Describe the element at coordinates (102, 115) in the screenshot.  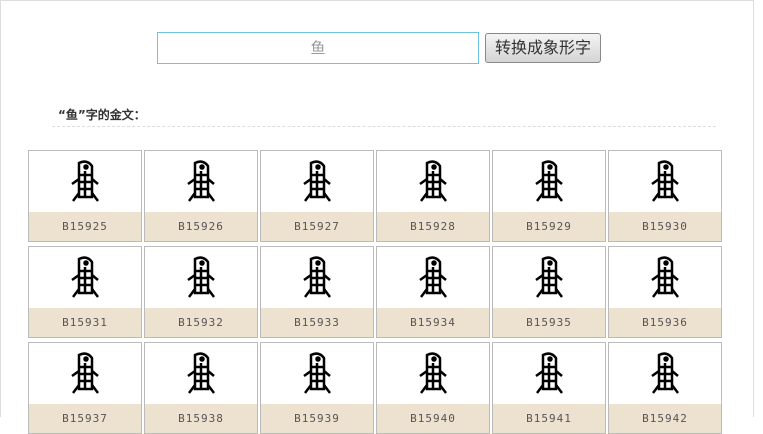
I see `section-title: “鱼”字的金文：` at that location.